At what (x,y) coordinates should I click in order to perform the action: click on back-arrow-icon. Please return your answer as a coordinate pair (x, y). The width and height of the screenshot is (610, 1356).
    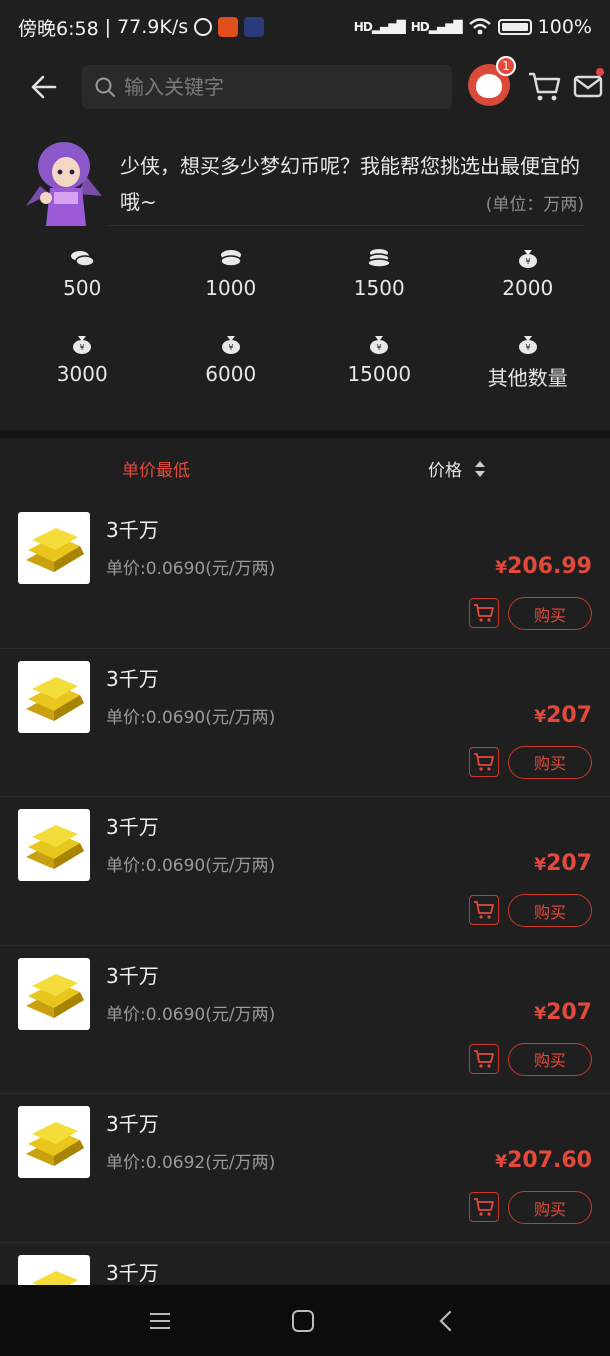
    Looking at the image, I should click on (44, 87).